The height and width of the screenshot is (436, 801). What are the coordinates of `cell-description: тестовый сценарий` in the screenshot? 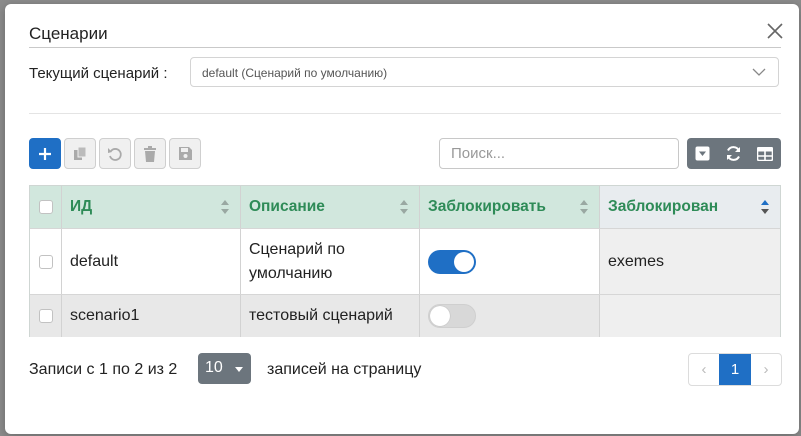 It's located at (330, 316).